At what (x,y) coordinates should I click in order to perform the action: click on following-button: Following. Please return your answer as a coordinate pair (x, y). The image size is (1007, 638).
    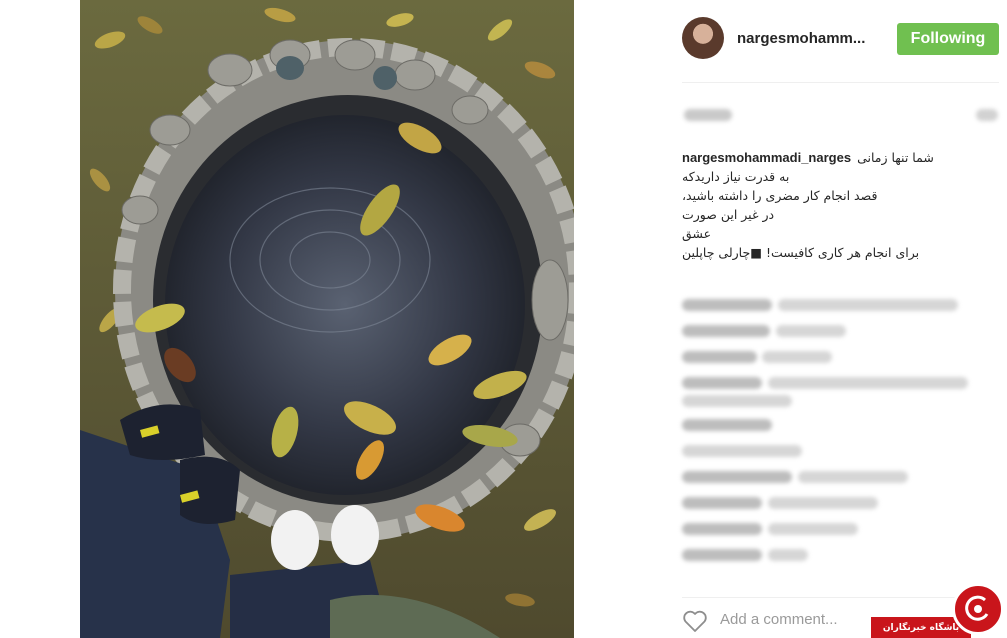
    Looking at the image, I should click on (948, 39).